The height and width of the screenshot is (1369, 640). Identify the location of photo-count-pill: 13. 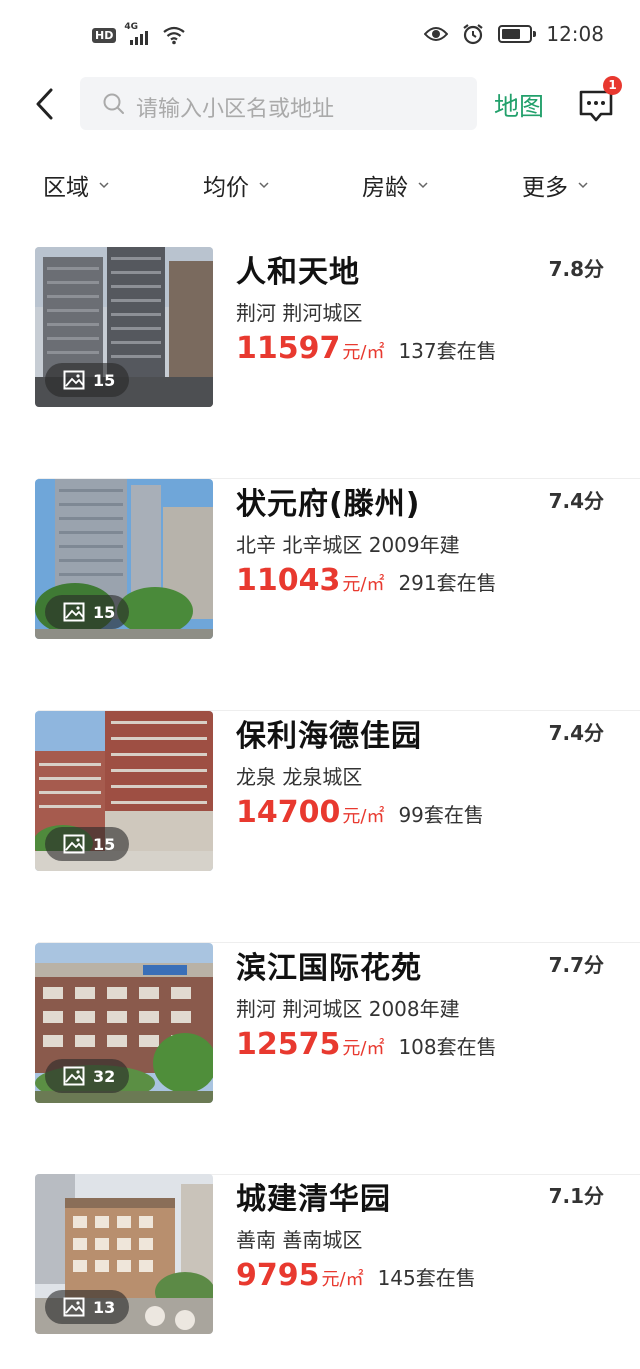
(87, 1307).